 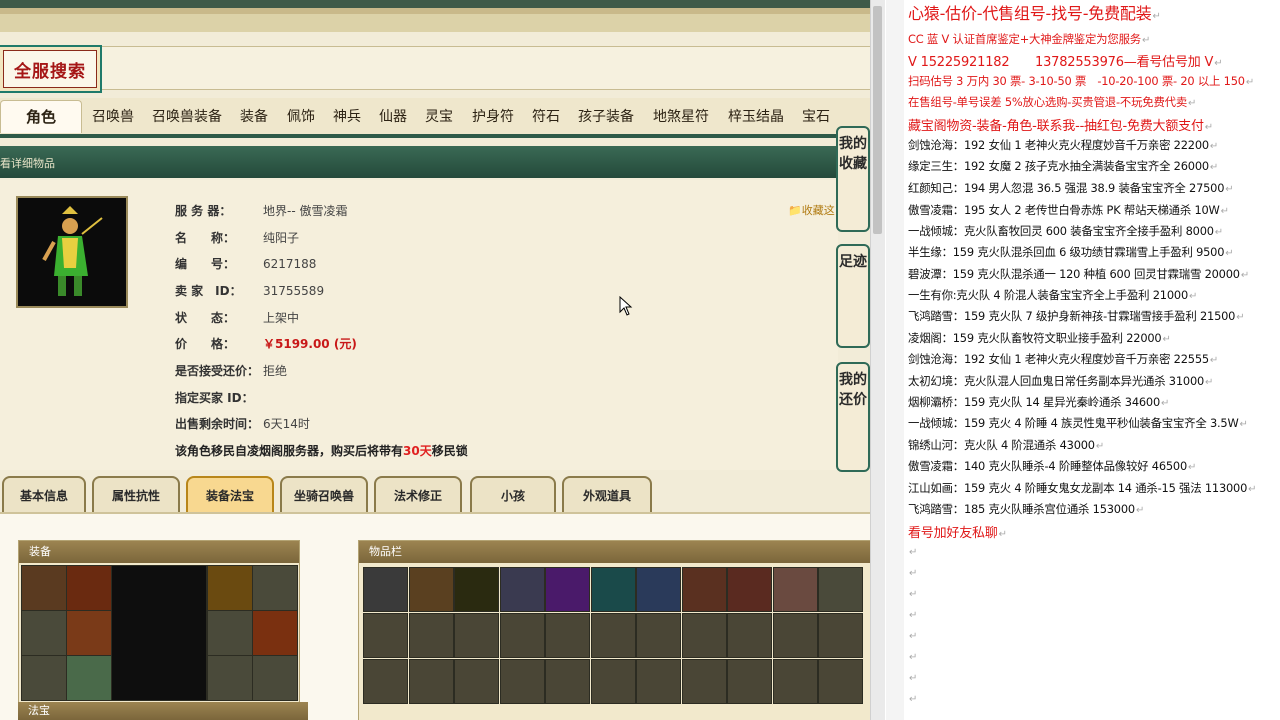 I want to click on tab-equip: 装备, so click(x=254, y=116).